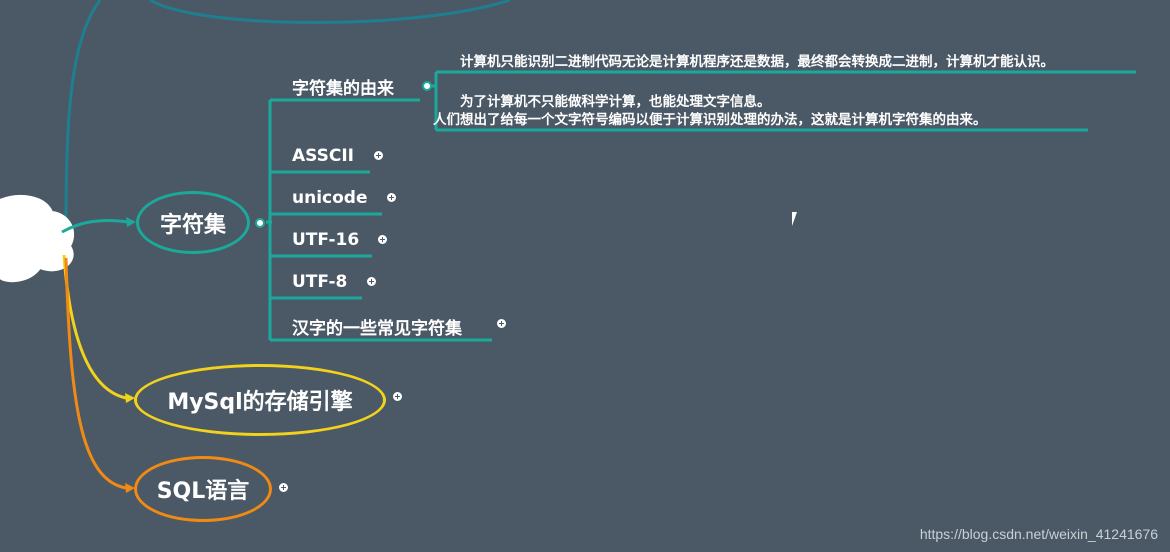  Describe the element at coordinates (330, 198) in the screenshot. I see `unicode-topic: unicode` at that location.